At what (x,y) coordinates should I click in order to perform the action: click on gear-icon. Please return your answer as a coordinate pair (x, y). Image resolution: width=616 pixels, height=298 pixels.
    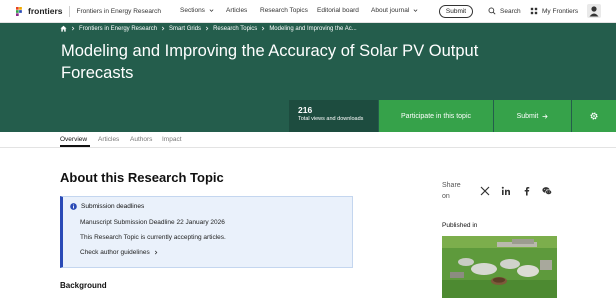
    Looking at the image, I should click on (594, 116).